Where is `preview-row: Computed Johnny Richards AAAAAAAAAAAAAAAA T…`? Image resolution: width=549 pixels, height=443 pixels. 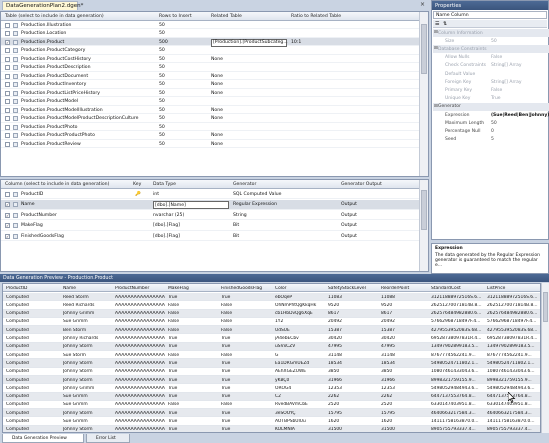 preview-row: Computed Johnny Richards AAAAAAAAAAAAAAAA T… is located at coordinates (271, 339).